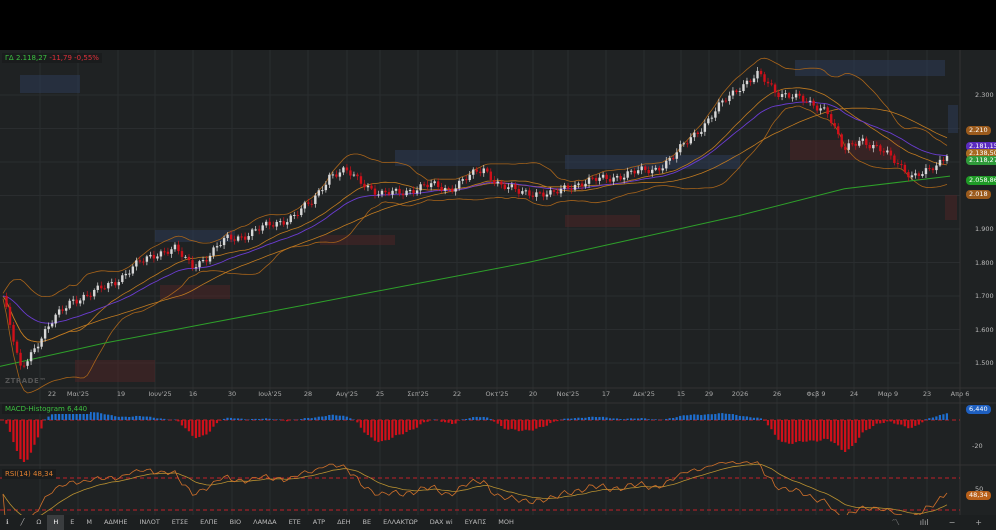 The width and height of the screenshot is (996, 530). What do you see at coordinates (209, 522) in the screenshot?
I see `toolbar-item-7: ΕΛΠΕ` at bounding box center [209, 522].